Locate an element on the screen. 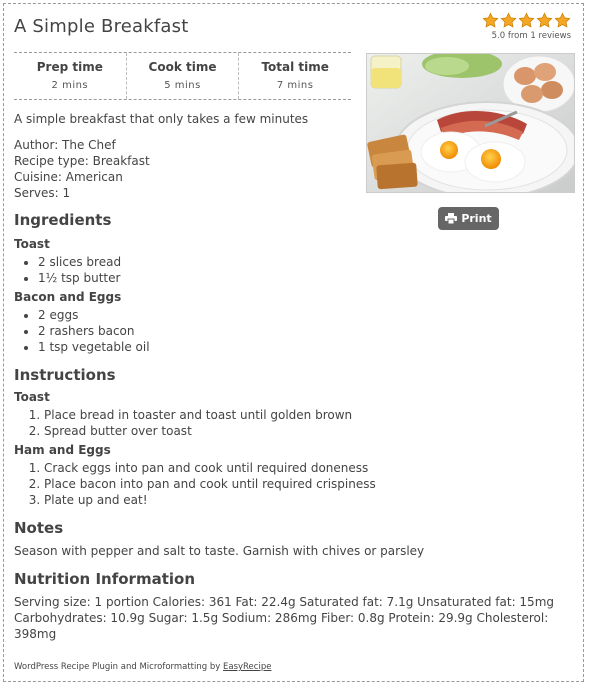 The image size is (589, 687). time-label: Prep time is located at coordinates (69, 67).